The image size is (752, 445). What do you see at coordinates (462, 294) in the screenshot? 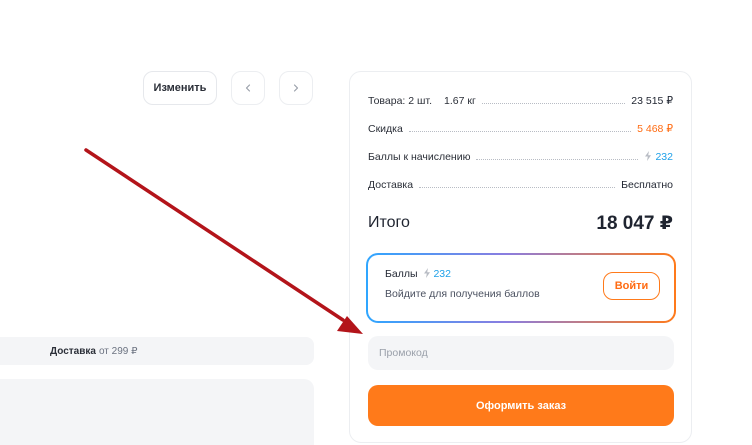
I see `bonus-subtitle: Войдите для получения баллов` at bounding box center [462, 294].